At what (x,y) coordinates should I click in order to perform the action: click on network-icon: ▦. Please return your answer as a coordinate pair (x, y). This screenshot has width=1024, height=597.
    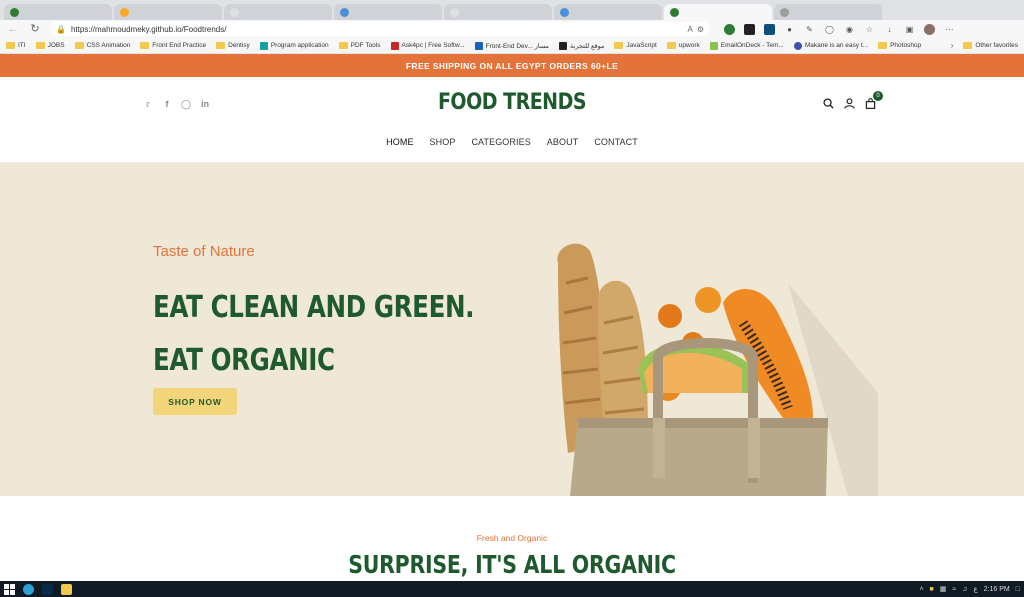
    Looking at the image, I should click on (943, 589).